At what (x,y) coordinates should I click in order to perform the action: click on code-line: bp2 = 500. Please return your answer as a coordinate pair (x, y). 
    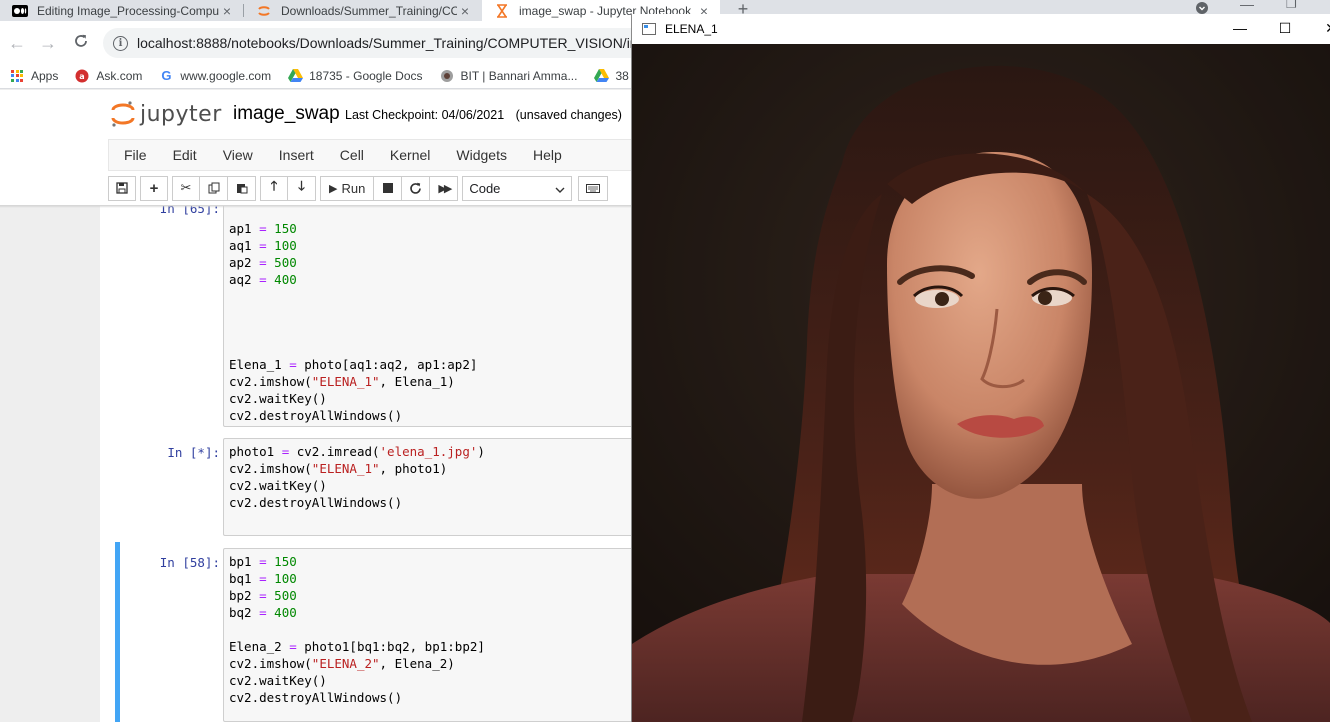
    Looking at the image, I should click on (263, 595).